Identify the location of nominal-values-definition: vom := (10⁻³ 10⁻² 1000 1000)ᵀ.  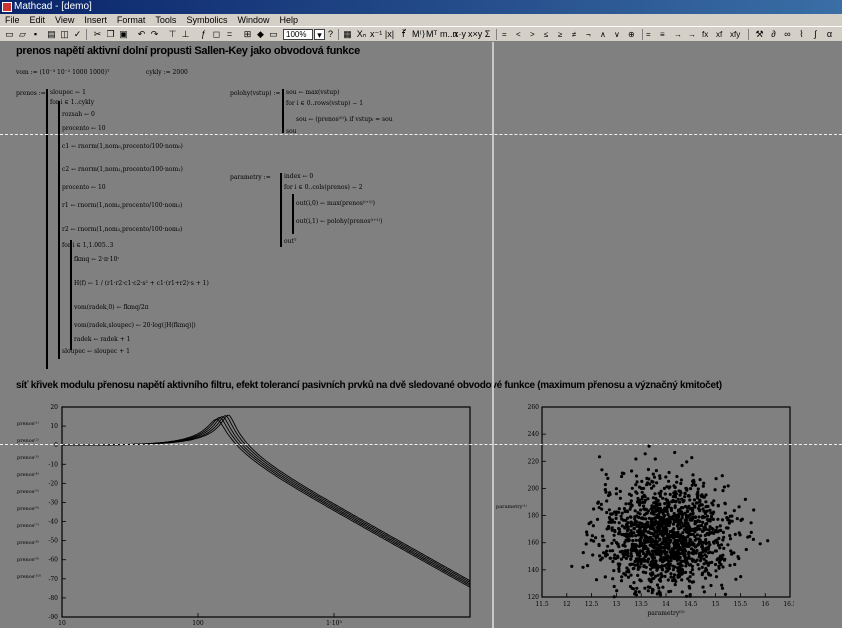
(62, 72).